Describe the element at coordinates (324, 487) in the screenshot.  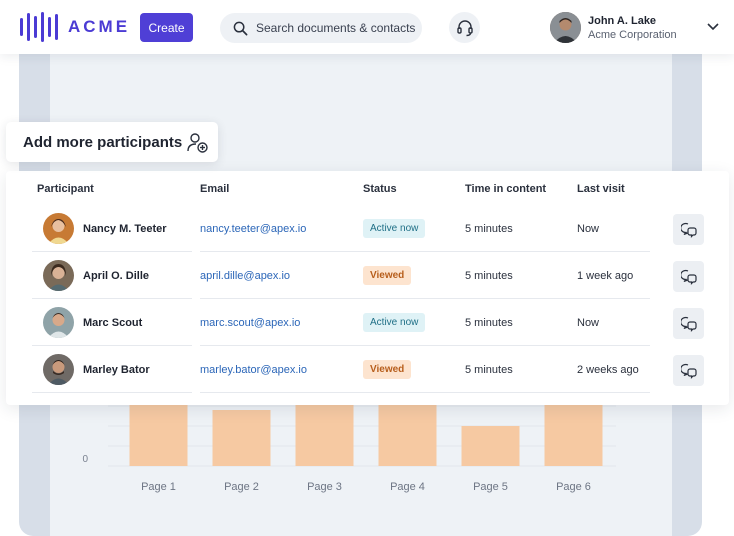
I see `x-tick-label: Page 3` at that location.